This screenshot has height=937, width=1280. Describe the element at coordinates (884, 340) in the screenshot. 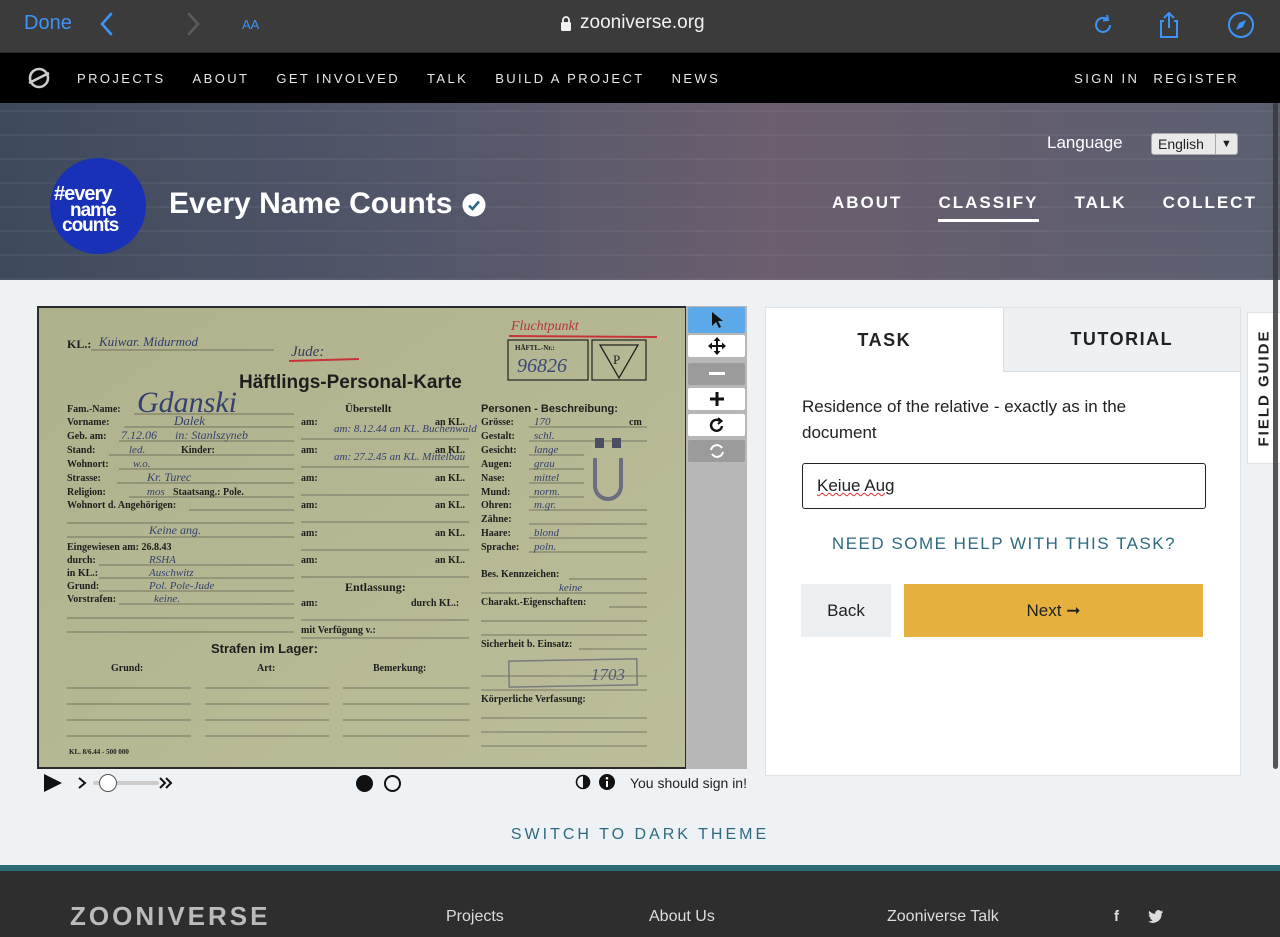

I see `tab-task: TASK` at that location.